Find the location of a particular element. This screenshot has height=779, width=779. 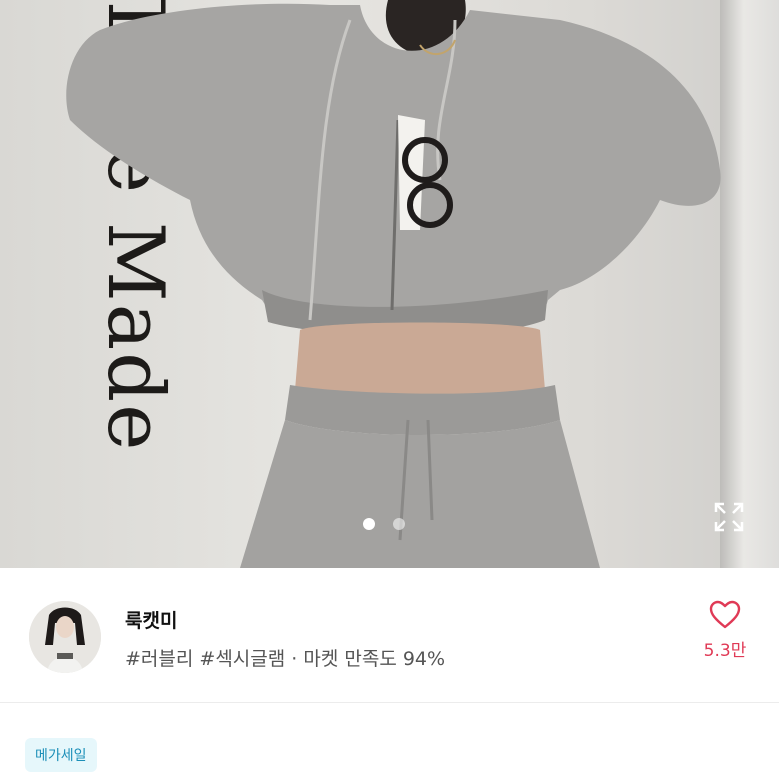

sale-badge: 메가세일 is located at coordinates (61, 755).